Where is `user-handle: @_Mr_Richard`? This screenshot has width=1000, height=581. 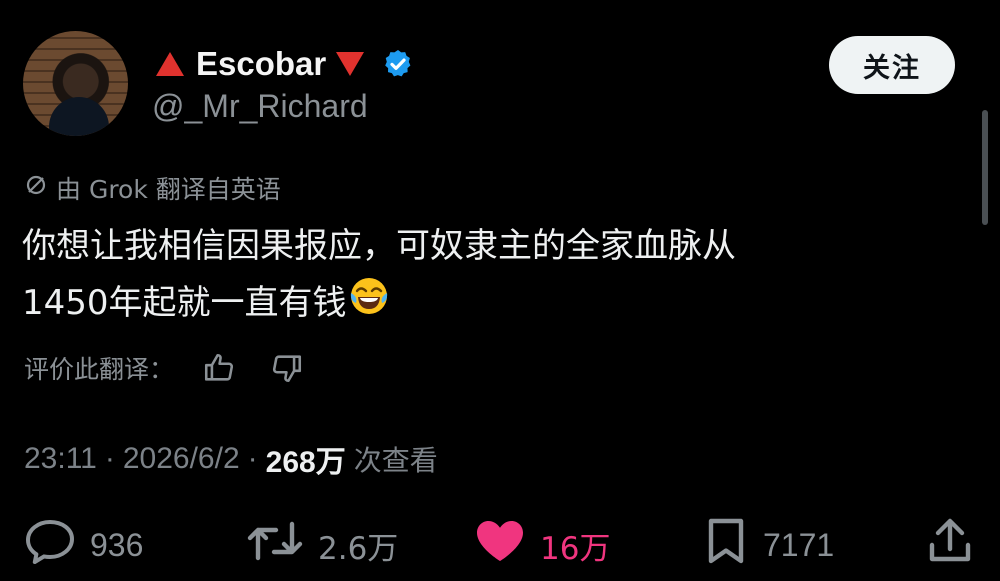 user-handle: @_Mr_Richard is located at coordinates (260, 106).